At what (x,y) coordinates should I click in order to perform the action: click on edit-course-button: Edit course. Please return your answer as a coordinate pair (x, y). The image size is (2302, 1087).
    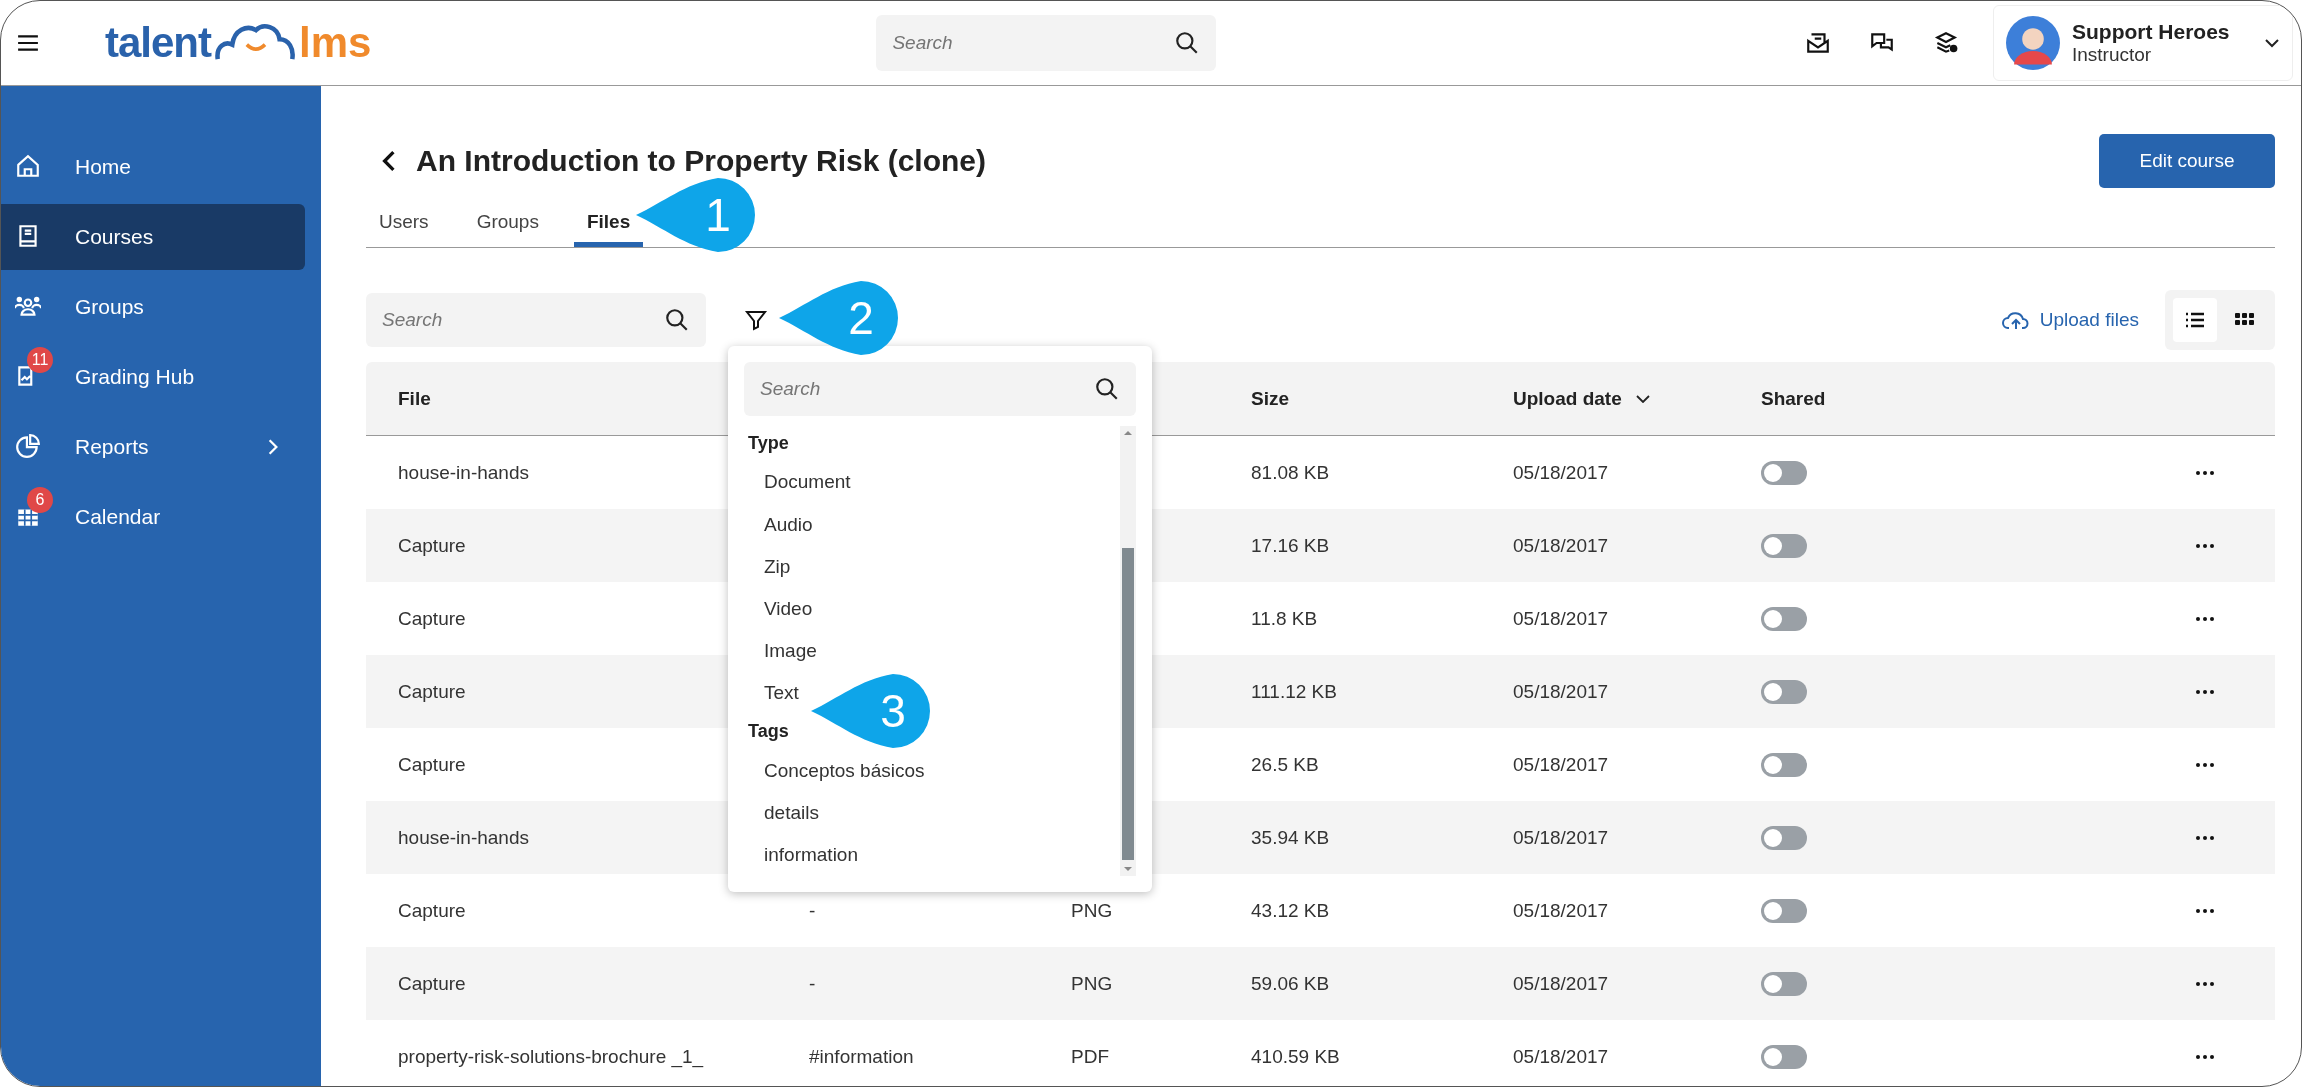
    Looking at the image, I should click on (2187, 161).